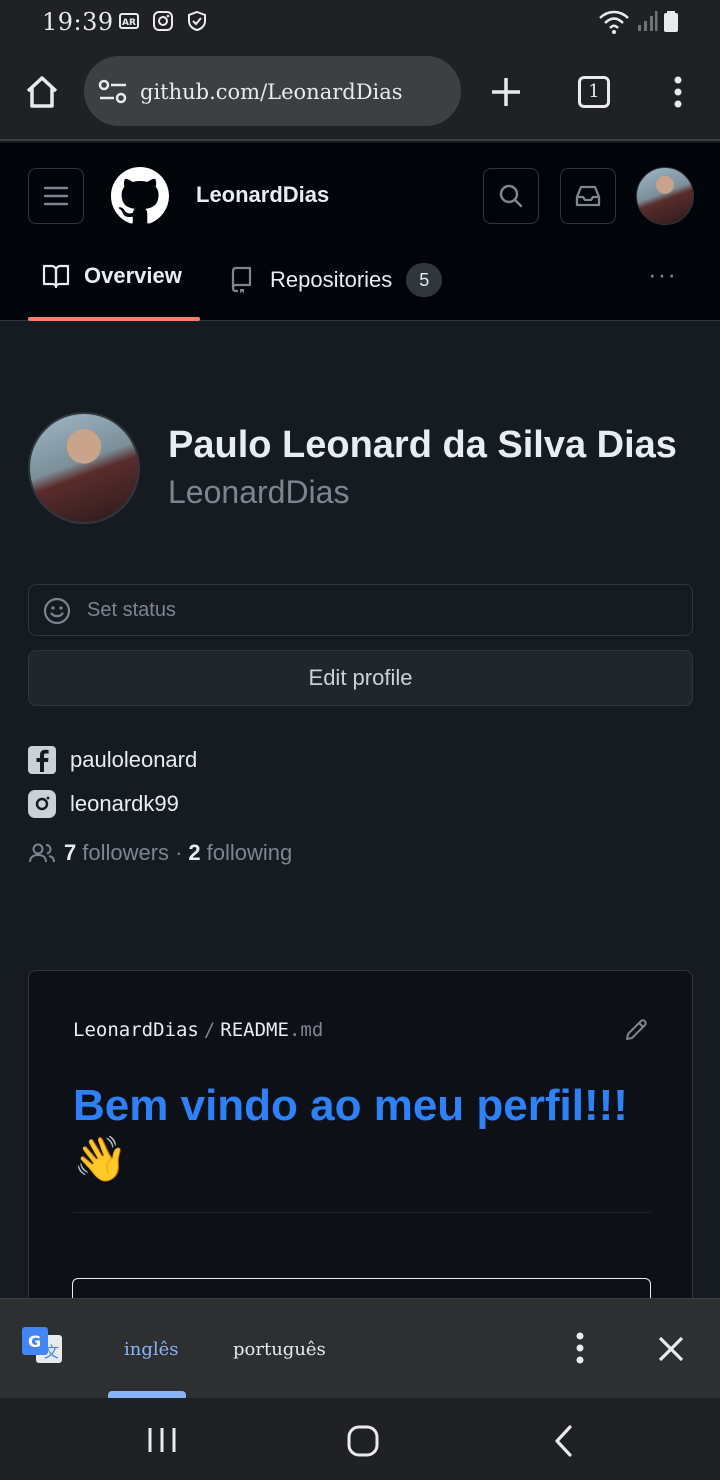 Image resolution: width=720 pixels, height=1480 pixels. I want to click on readme-file-name: README, so click(254, 1030).